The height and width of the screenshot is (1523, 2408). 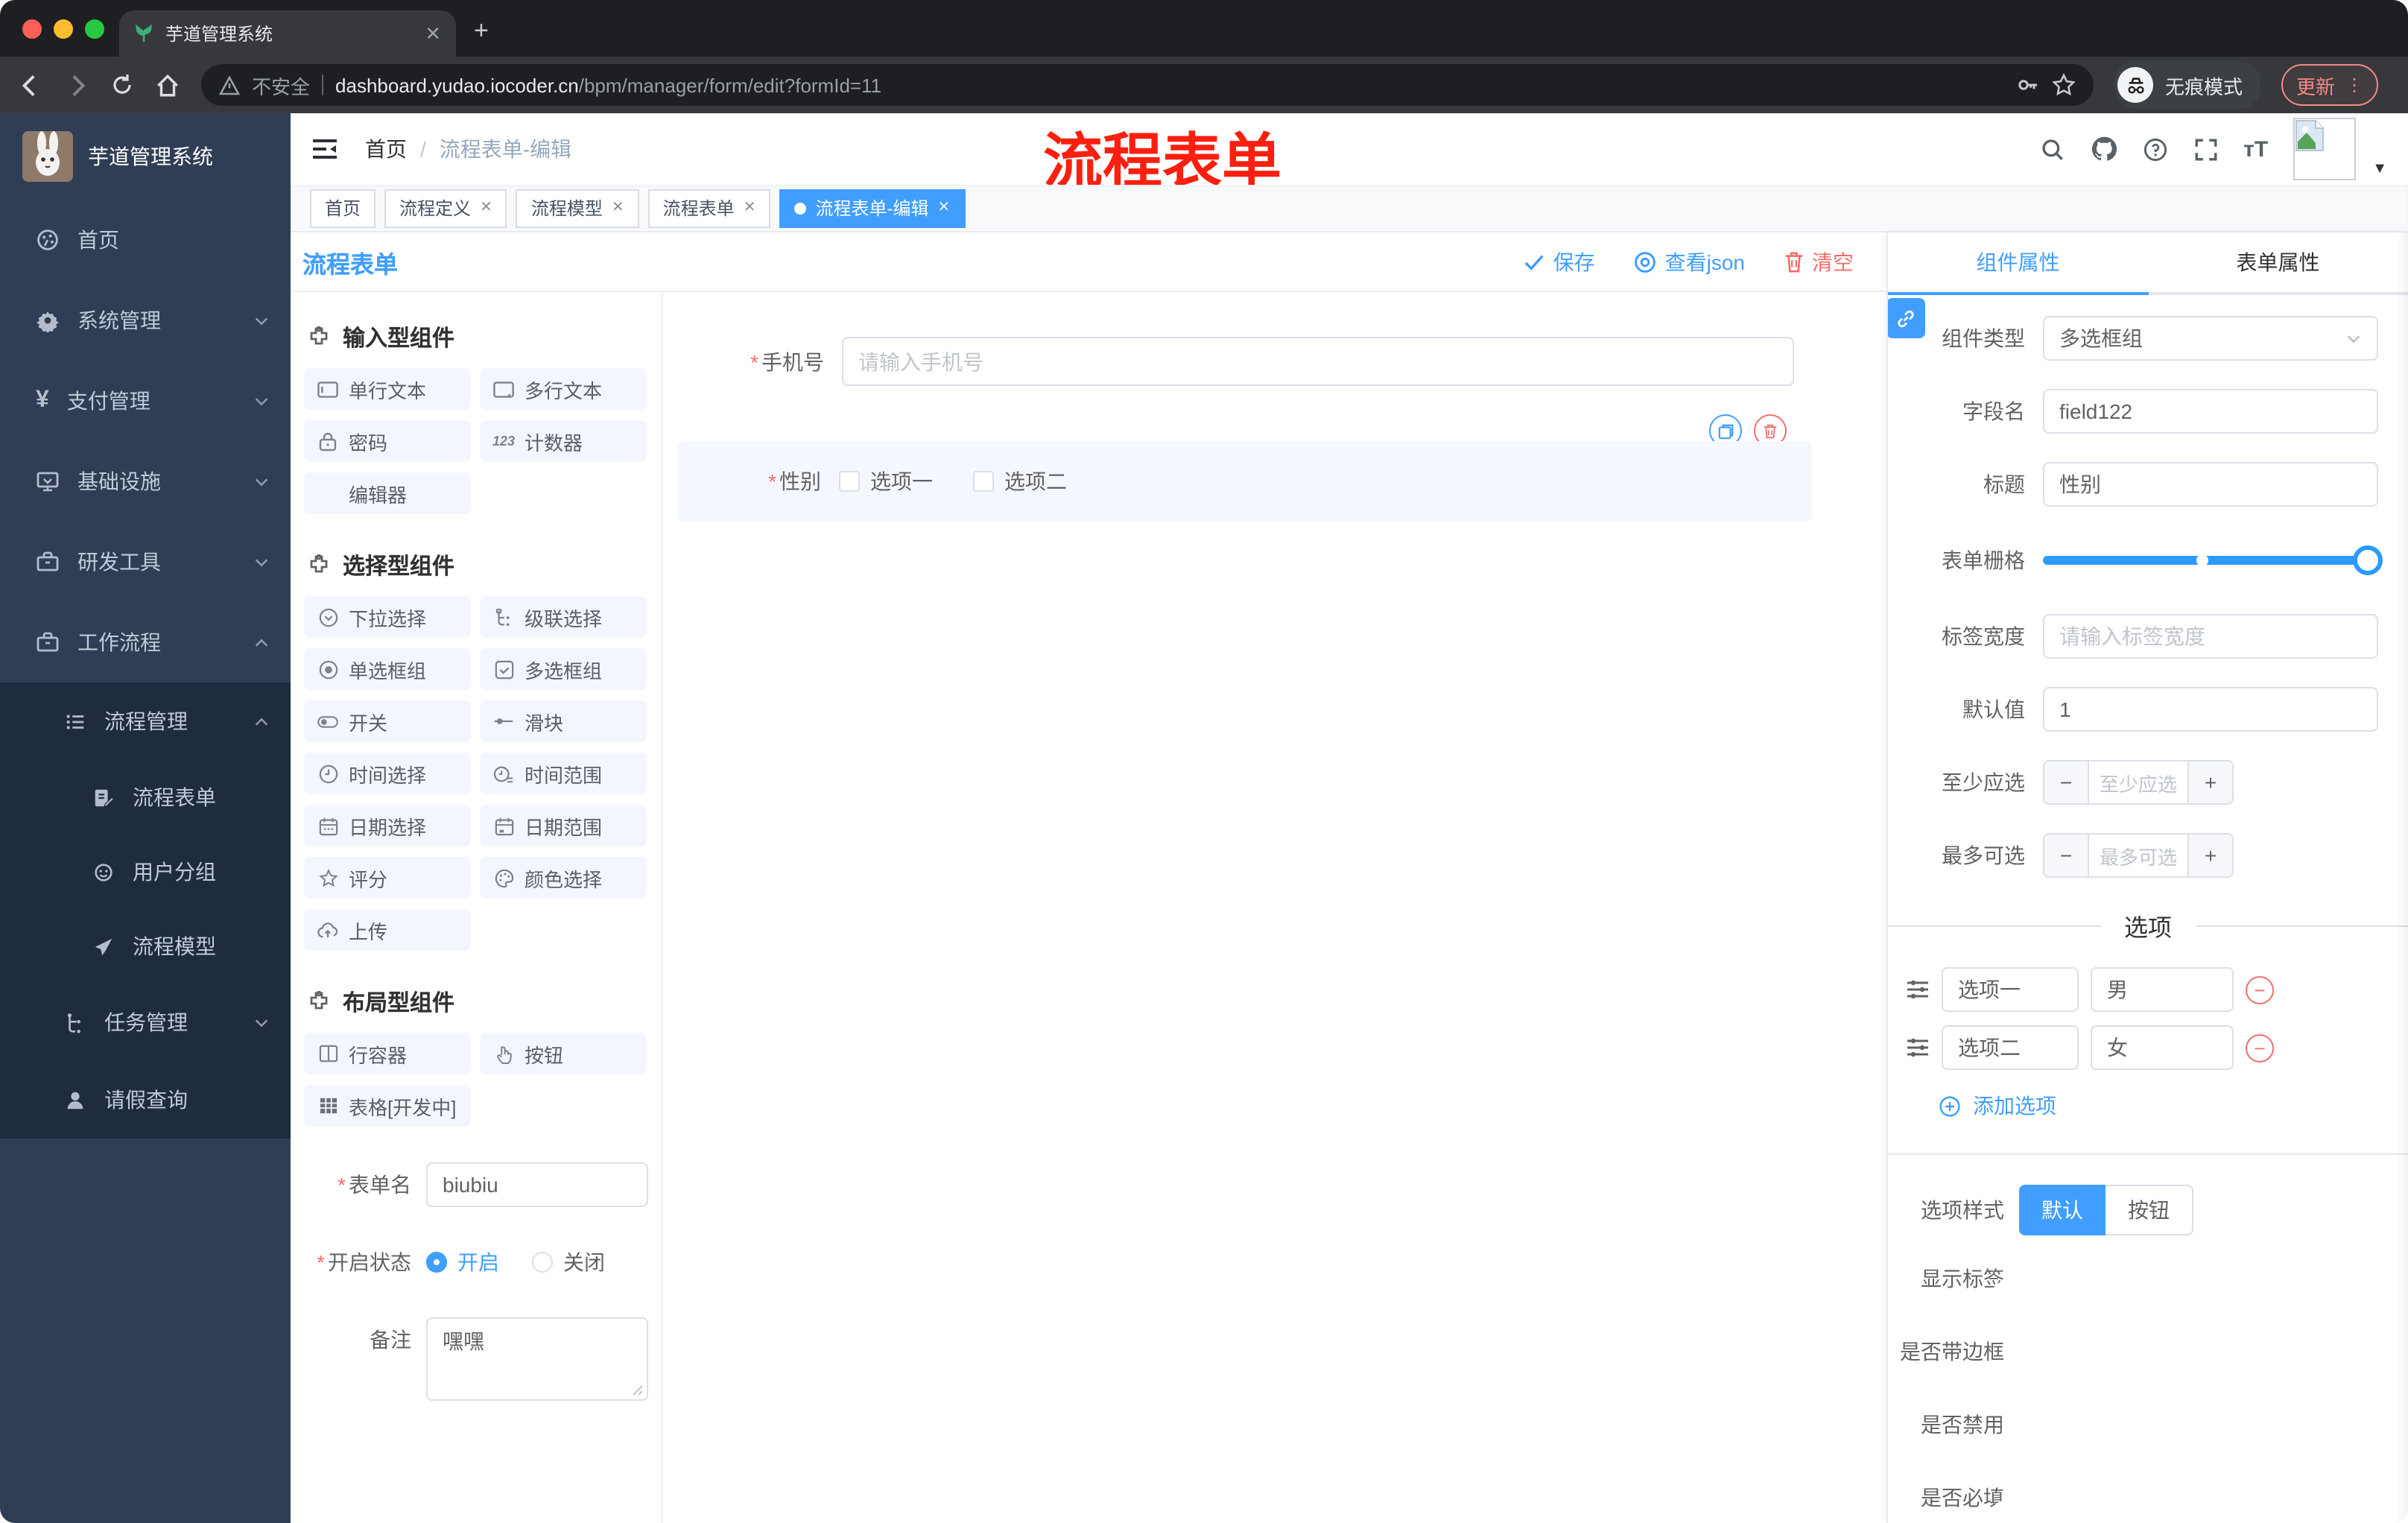 I want to click on palette-item-rate: 评分, so click(x=387, y=878).